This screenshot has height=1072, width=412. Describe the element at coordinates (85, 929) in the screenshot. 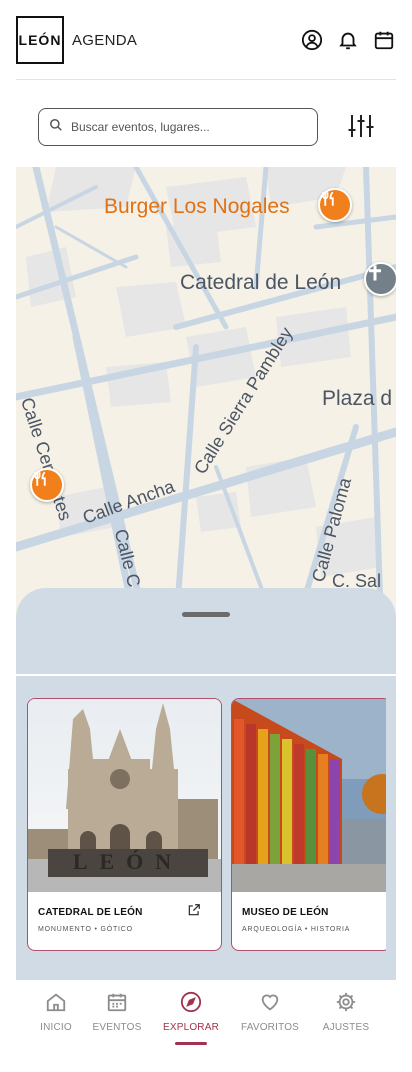

I see `card-subtitle: MONUMENTO • GÓTICO` at that location.